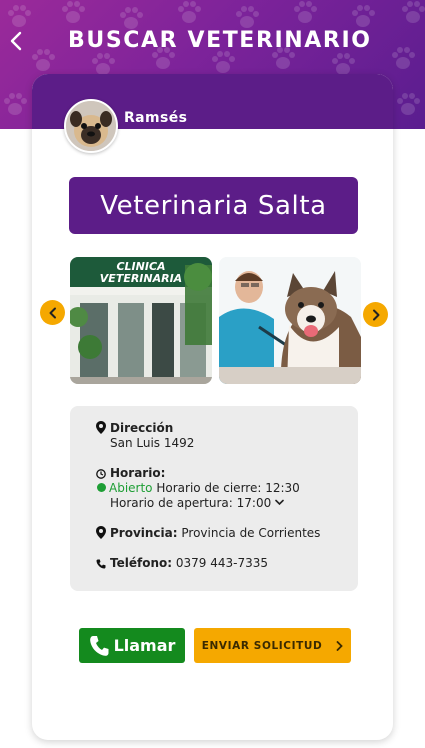  I want to click on pet-avatar, so click(91, 126).